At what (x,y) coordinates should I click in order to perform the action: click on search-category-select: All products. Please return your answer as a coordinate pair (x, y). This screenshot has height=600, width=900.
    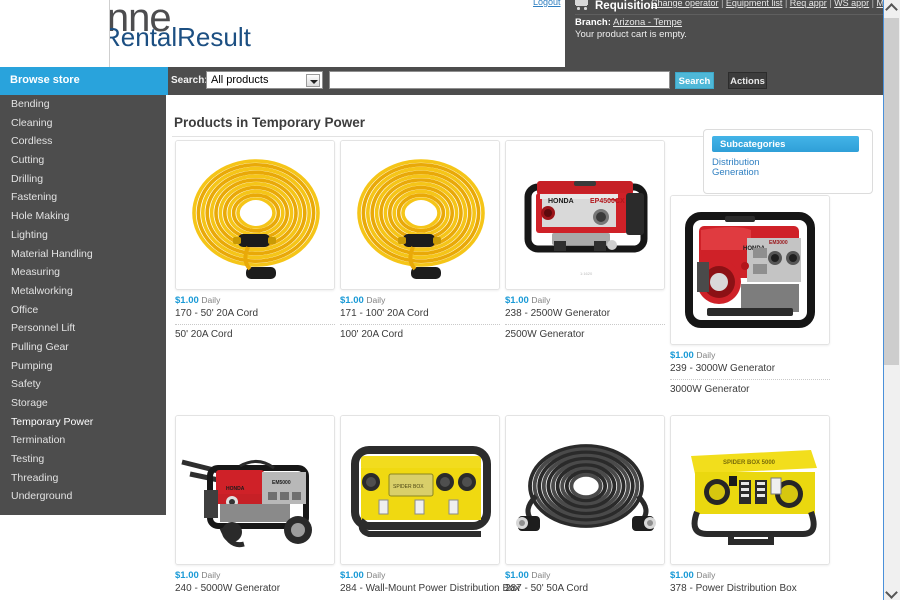
    Looking at the image, I should click on (264, 80).